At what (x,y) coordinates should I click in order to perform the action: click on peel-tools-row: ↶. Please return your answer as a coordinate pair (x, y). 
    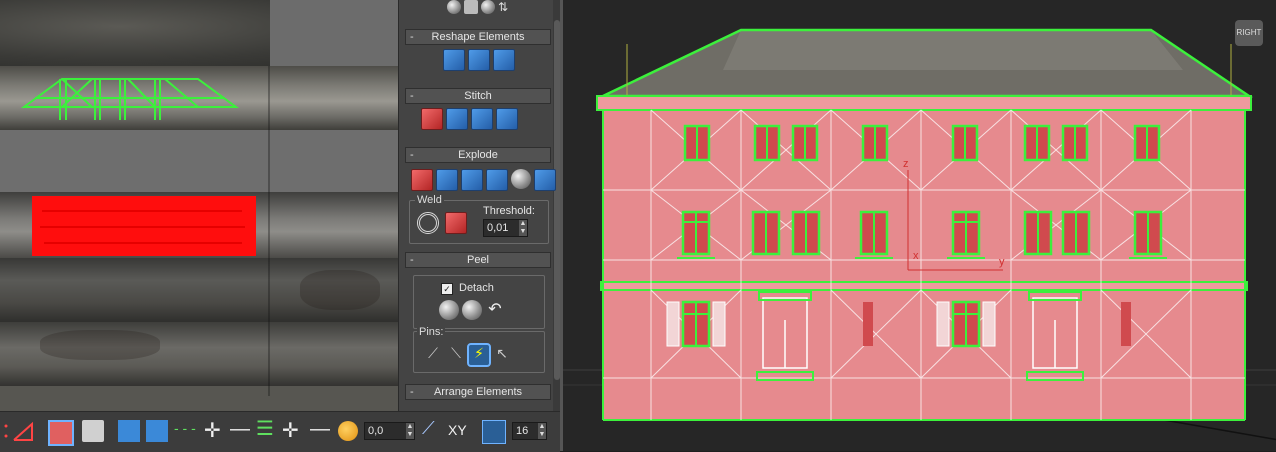
    Looking at the image, I should click on (472, 310).